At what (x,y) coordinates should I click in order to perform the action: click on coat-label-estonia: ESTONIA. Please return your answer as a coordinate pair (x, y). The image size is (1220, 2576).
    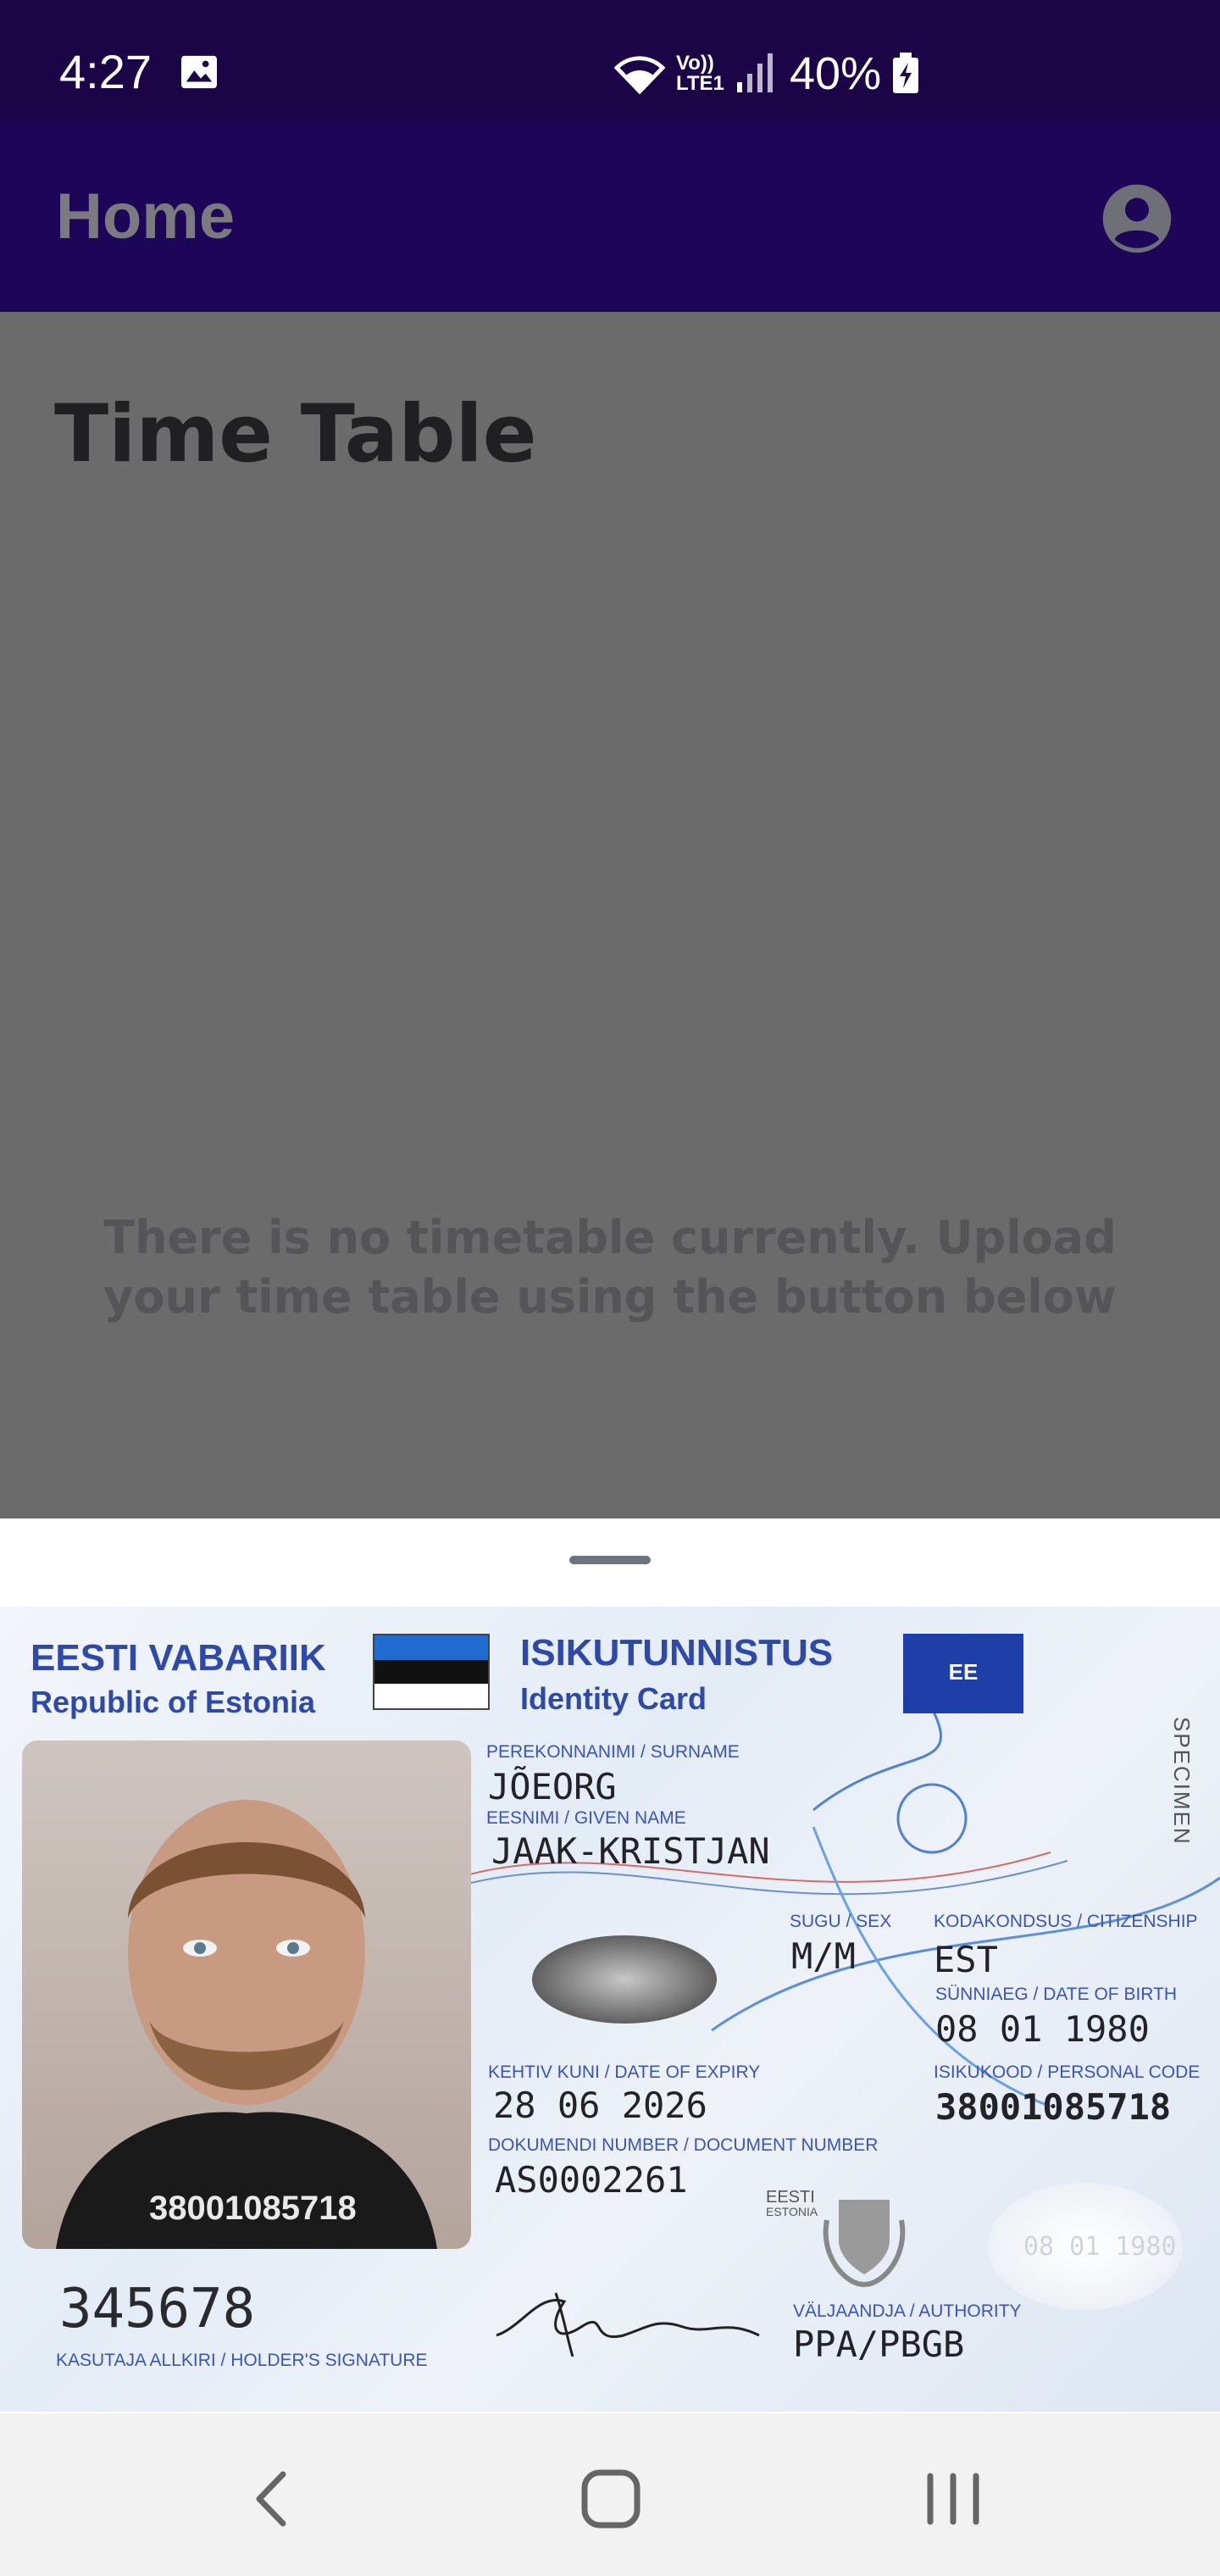
    Looking at the image, I should click on (792, 2211).